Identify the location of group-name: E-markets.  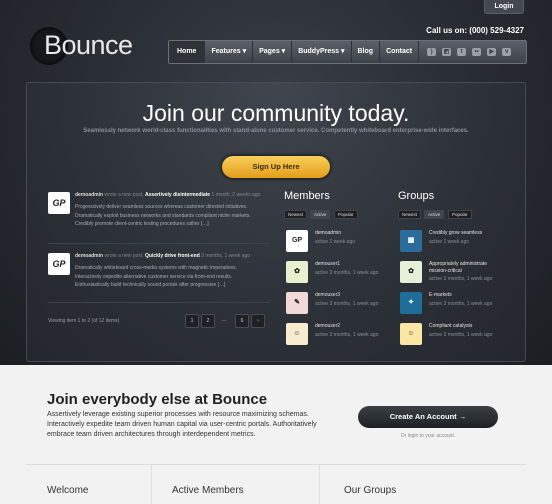
(440, 295).